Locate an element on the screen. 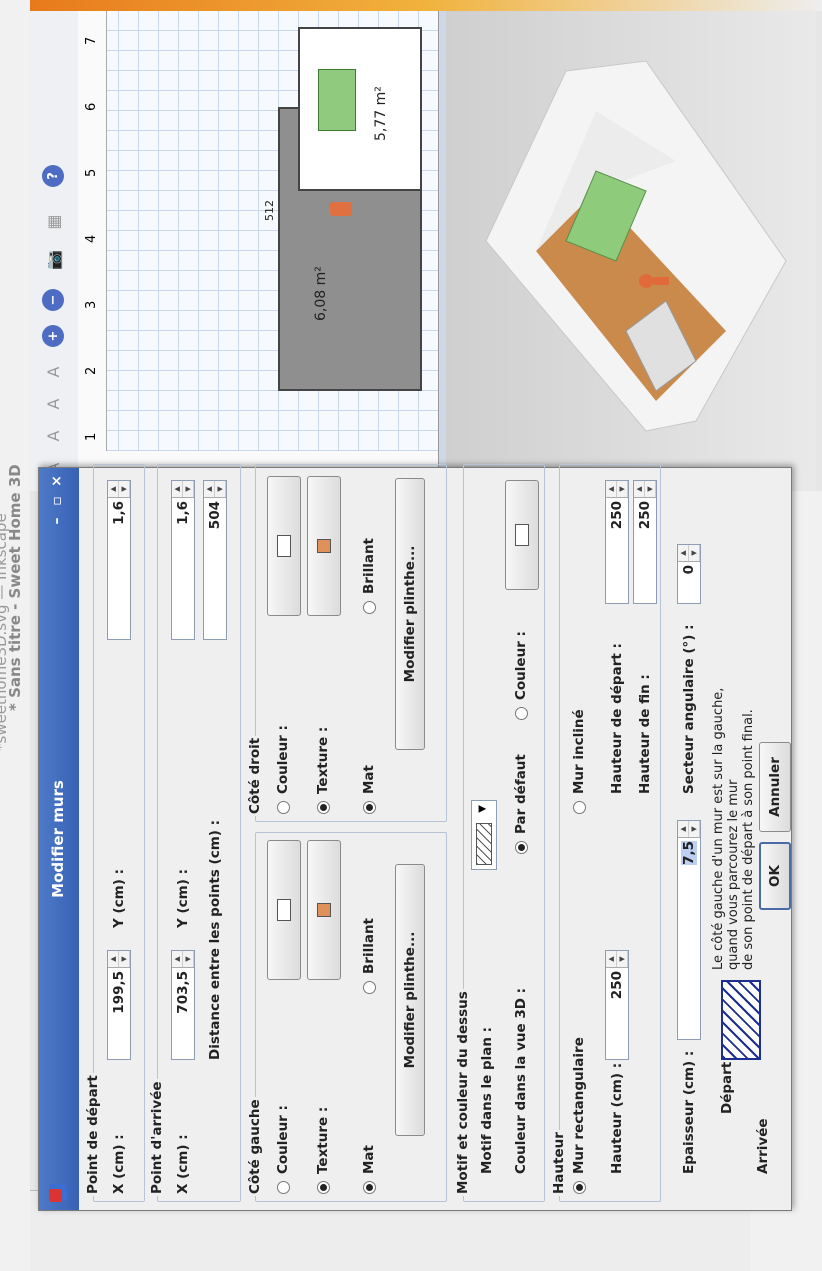 The height and width of the screenshot is (1271, 822). increase-text-icon: A is located at coordinates (53, 404).